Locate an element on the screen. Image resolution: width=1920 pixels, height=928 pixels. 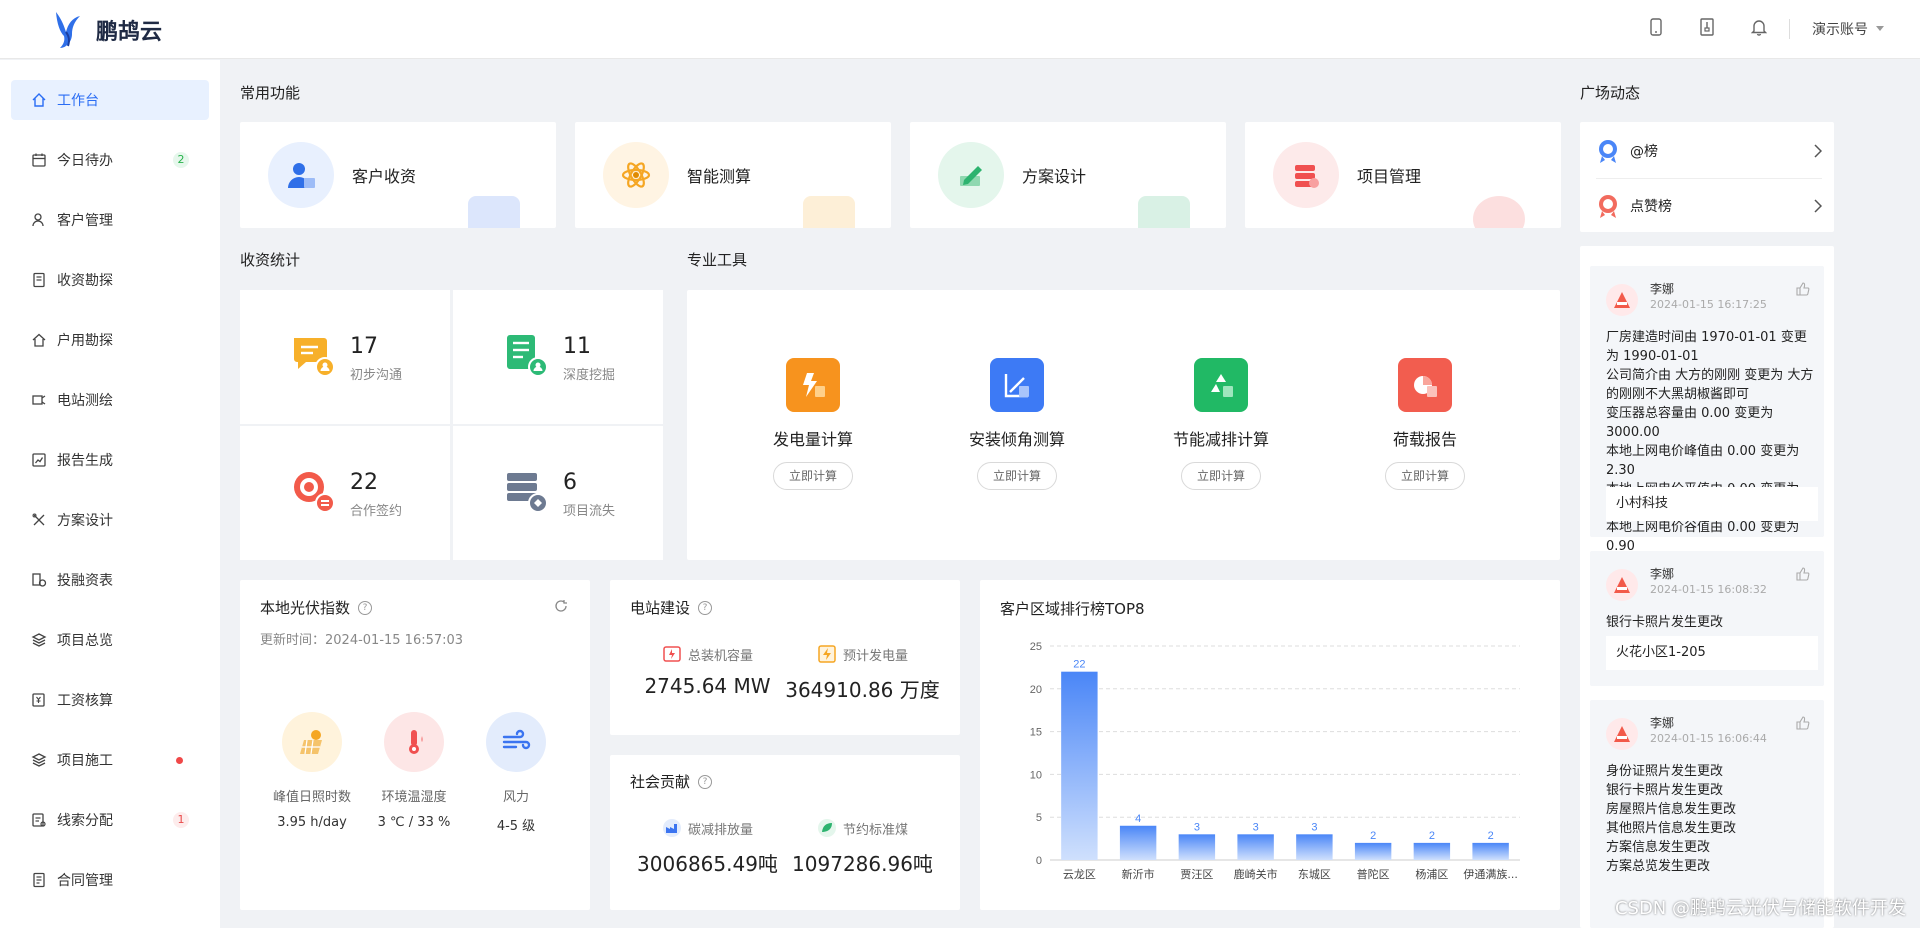
feed-time: 2024-01-15 16:06:44 is located at coordinates (1708, 738).